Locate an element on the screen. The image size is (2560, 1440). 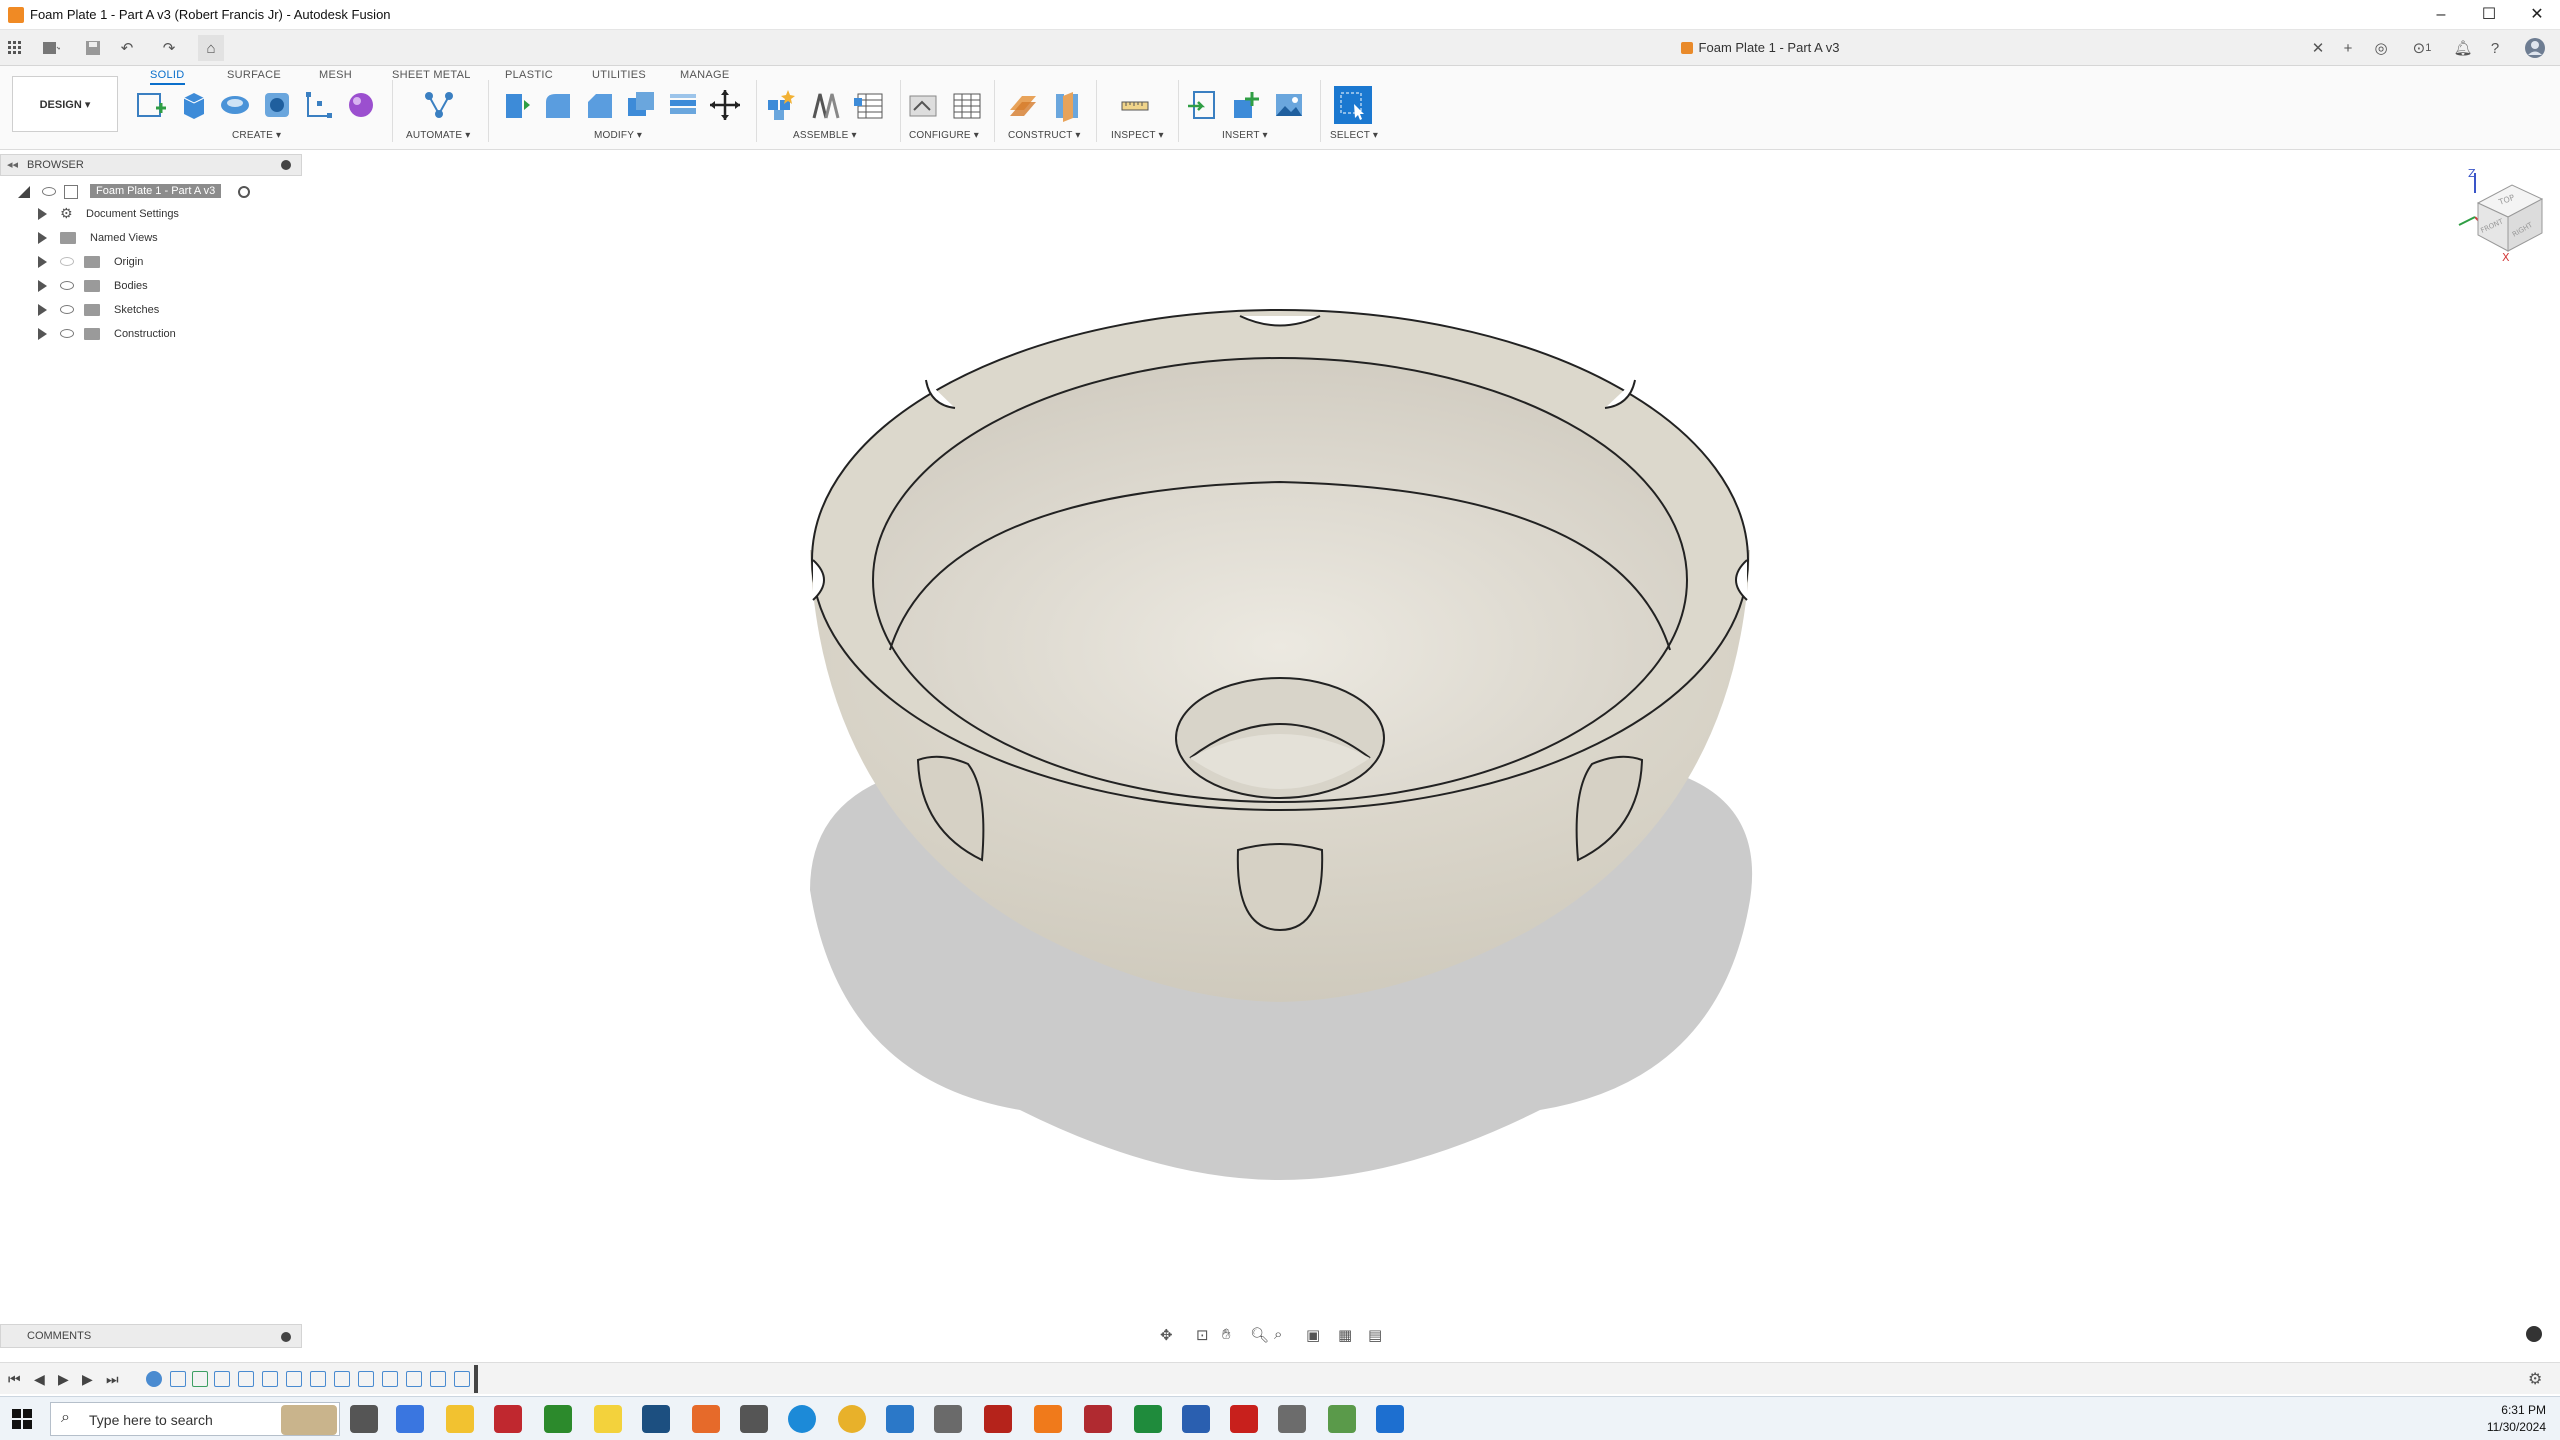
app-network-icon is located at coordinates (948, 1419).